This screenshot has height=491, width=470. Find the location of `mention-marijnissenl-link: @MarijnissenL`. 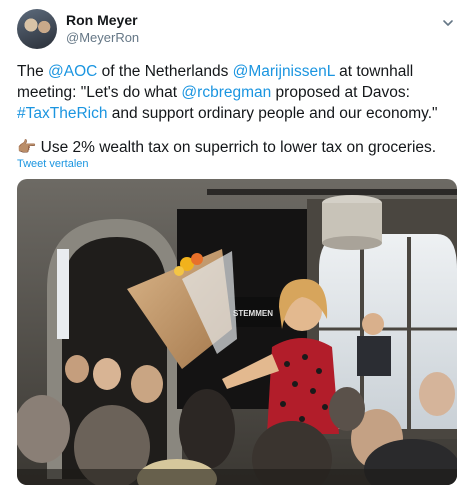

mention-marijnissenl-link: @MarijnissenL is located at coordinates (284, 71).